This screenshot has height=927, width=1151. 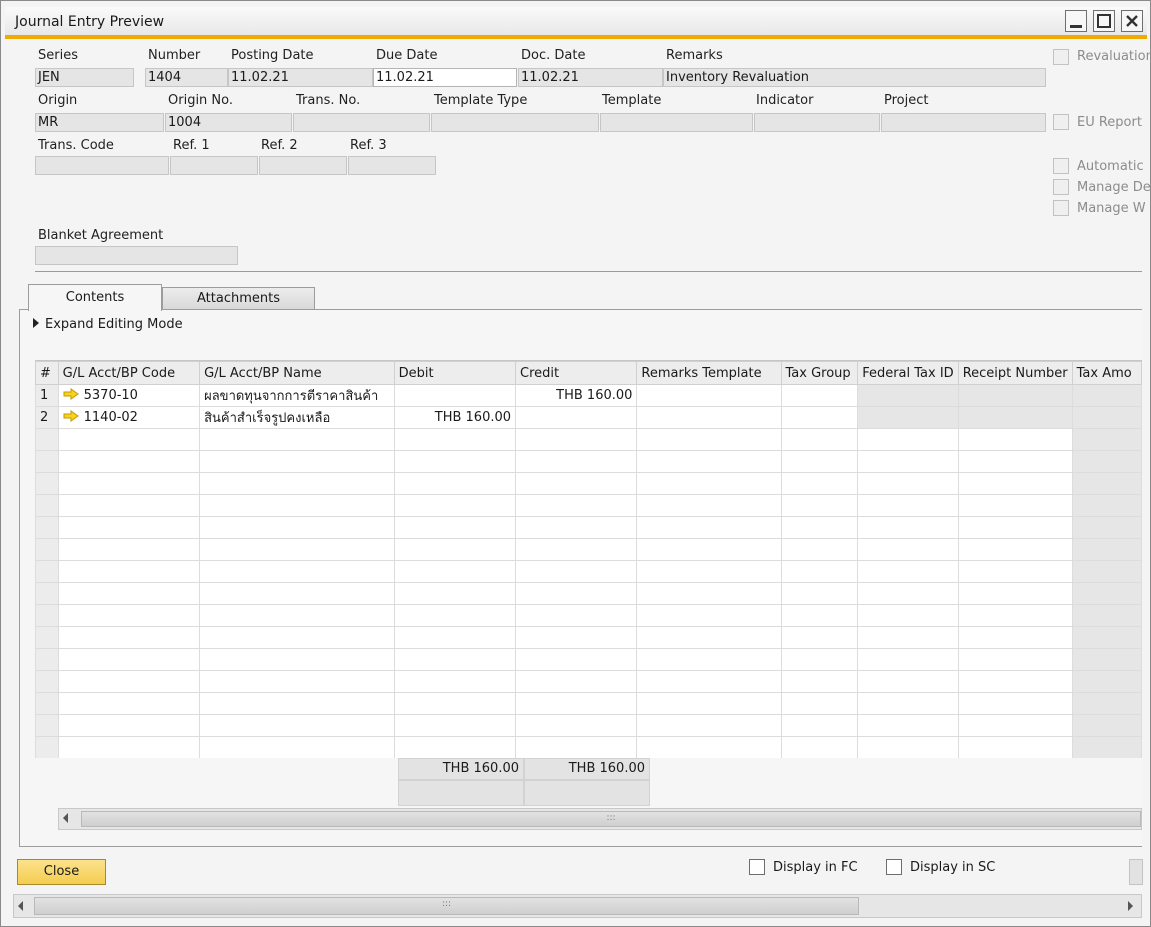 What do you see at coordinates (1136, 872) in the screenshot?
I see `partial-button` at bounding box center [1136, 872].